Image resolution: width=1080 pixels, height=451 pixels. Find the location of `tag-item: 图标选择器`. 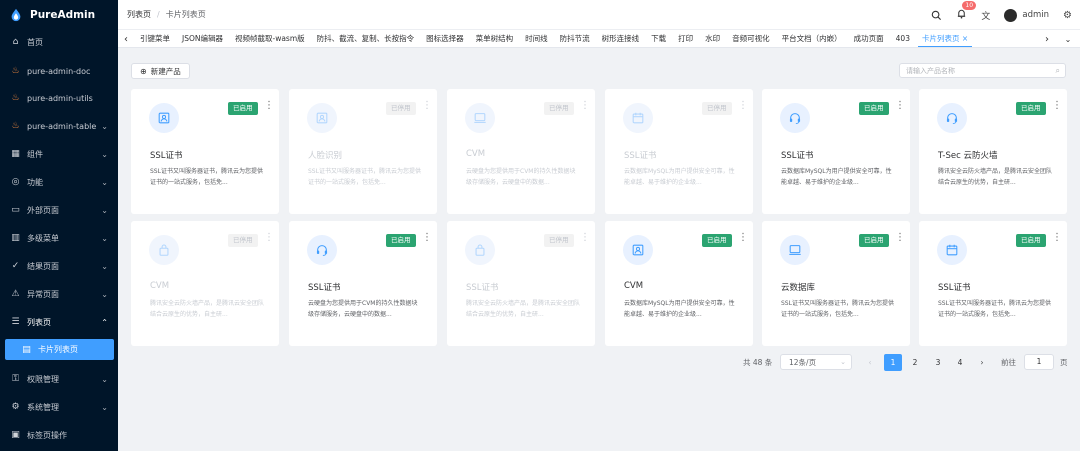

tag-item: 图标选择器 is located at coordinates (445, 38).